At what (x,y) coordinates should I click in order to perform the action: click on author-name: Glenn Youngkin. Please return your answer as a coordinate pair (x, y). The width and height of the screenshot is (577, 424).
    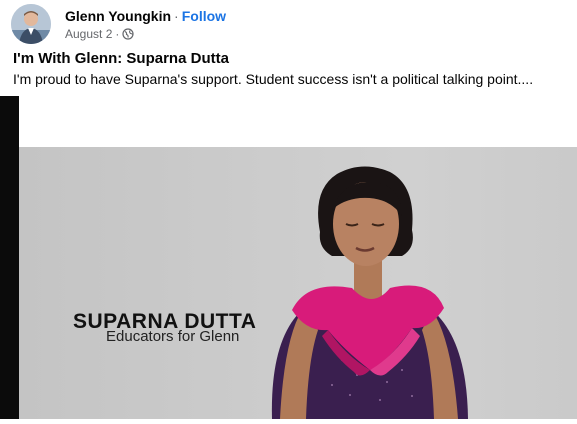
    Looking at the image, I should click on (118, 16).